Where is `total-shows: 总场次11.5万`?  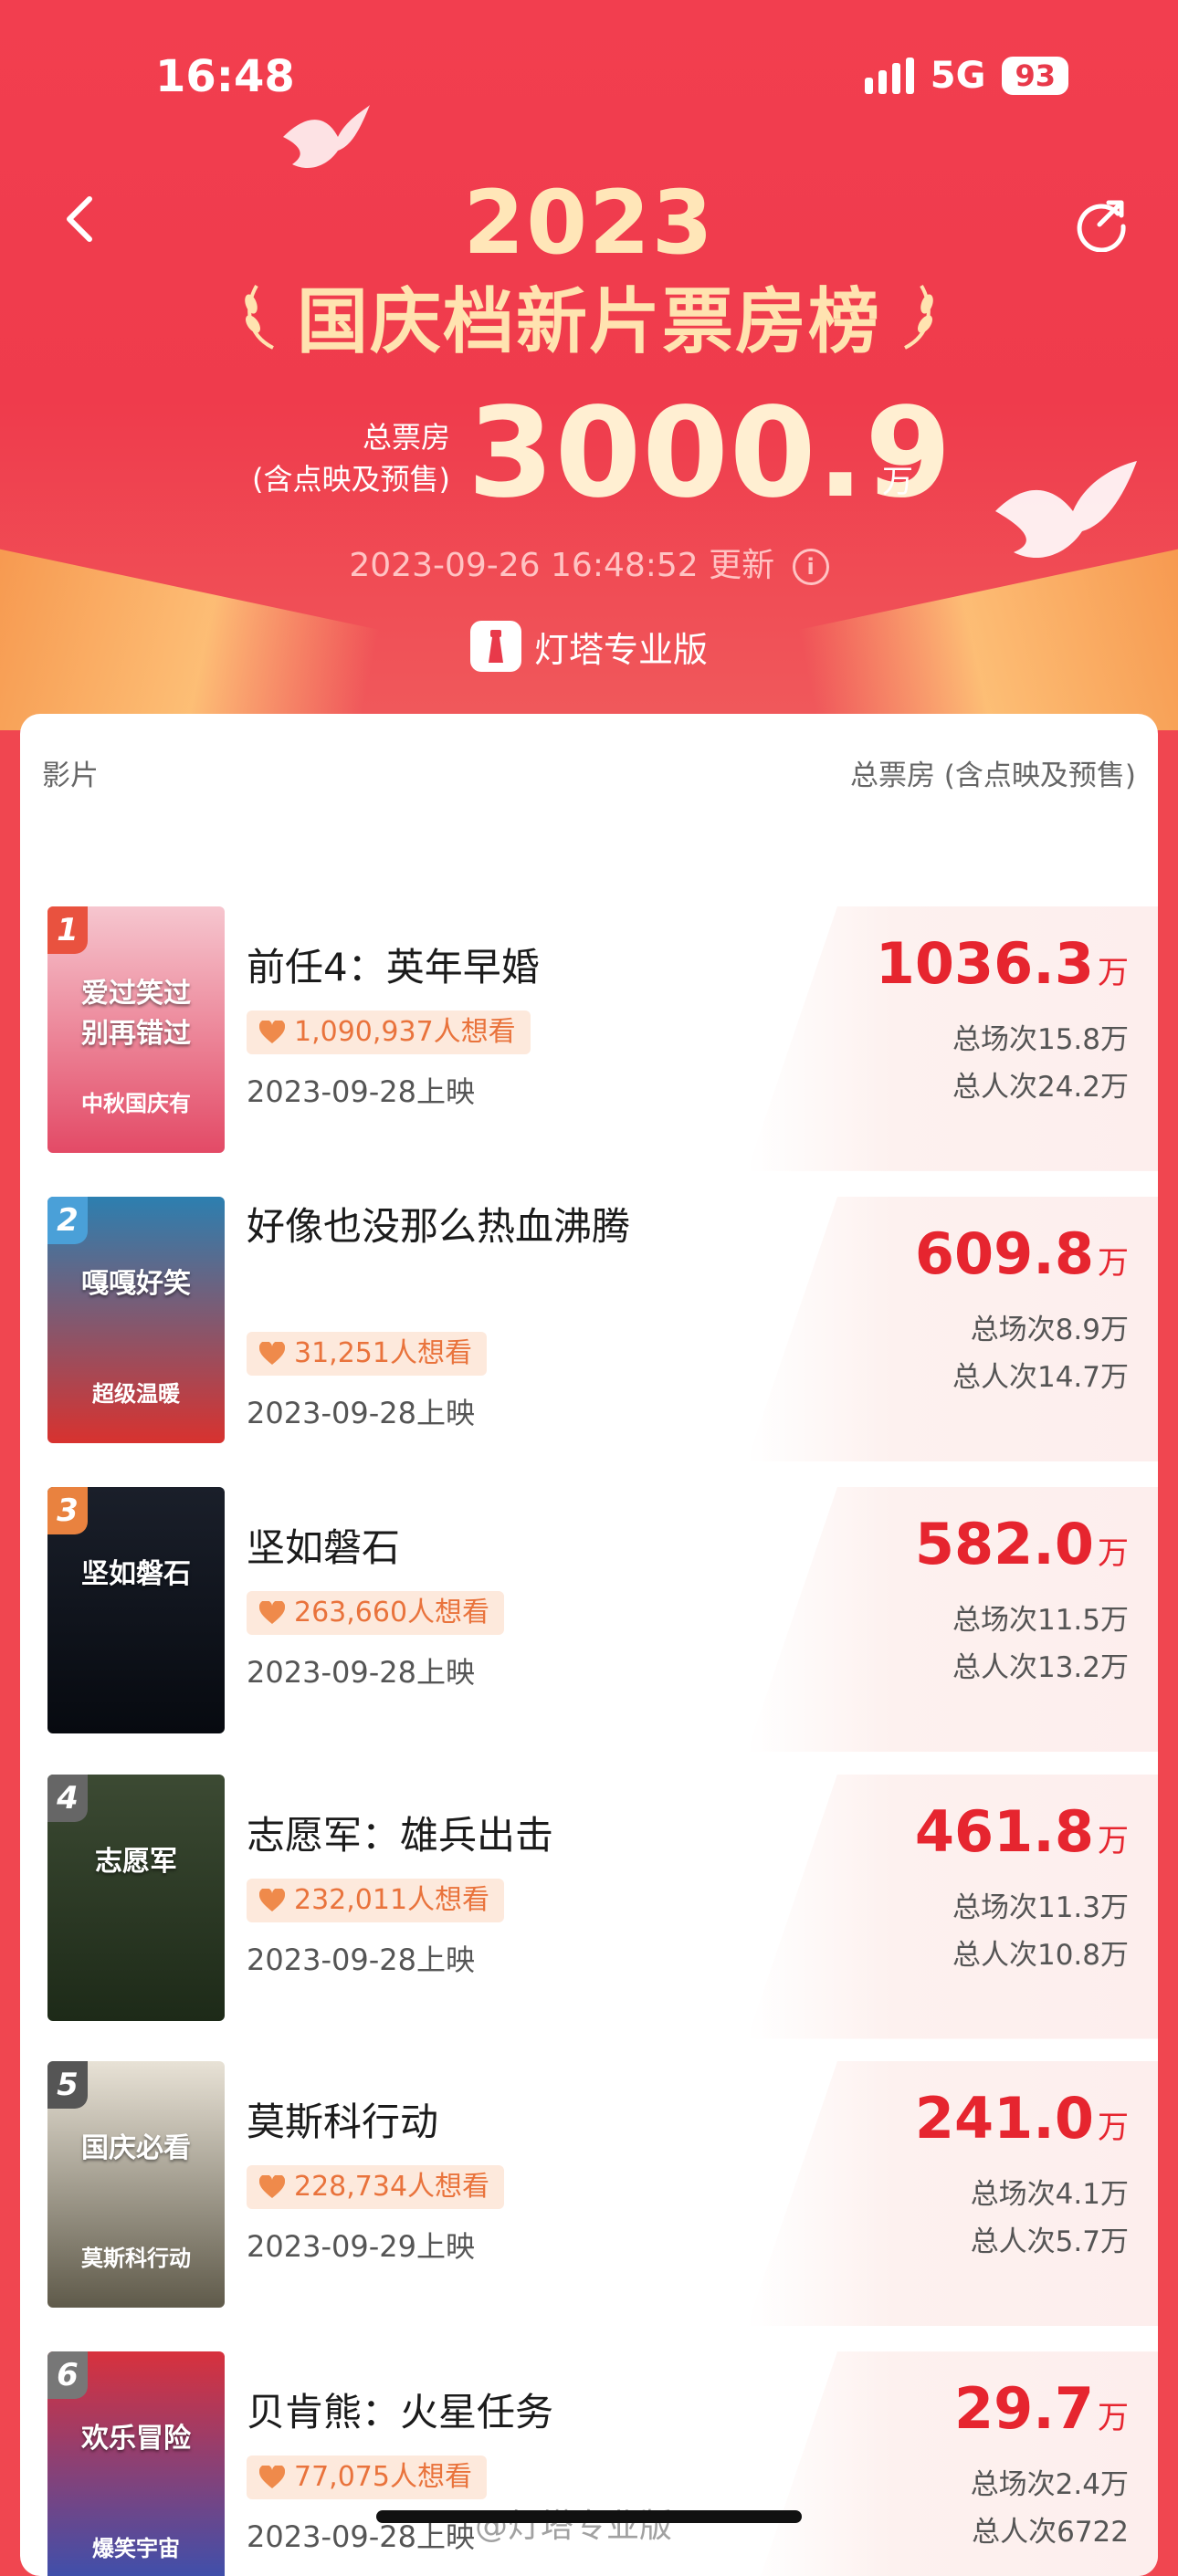 total-shows: 总场次11.5万 is located at coordinates (1040, 1621).